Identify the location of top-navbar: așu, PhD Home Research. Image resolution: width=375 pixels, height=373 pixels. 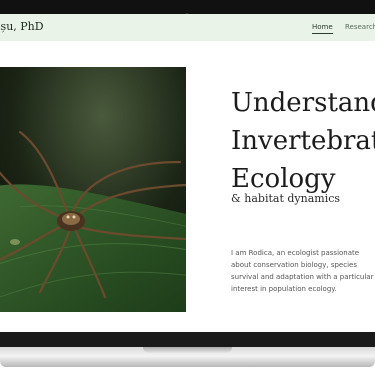
(187, 27).